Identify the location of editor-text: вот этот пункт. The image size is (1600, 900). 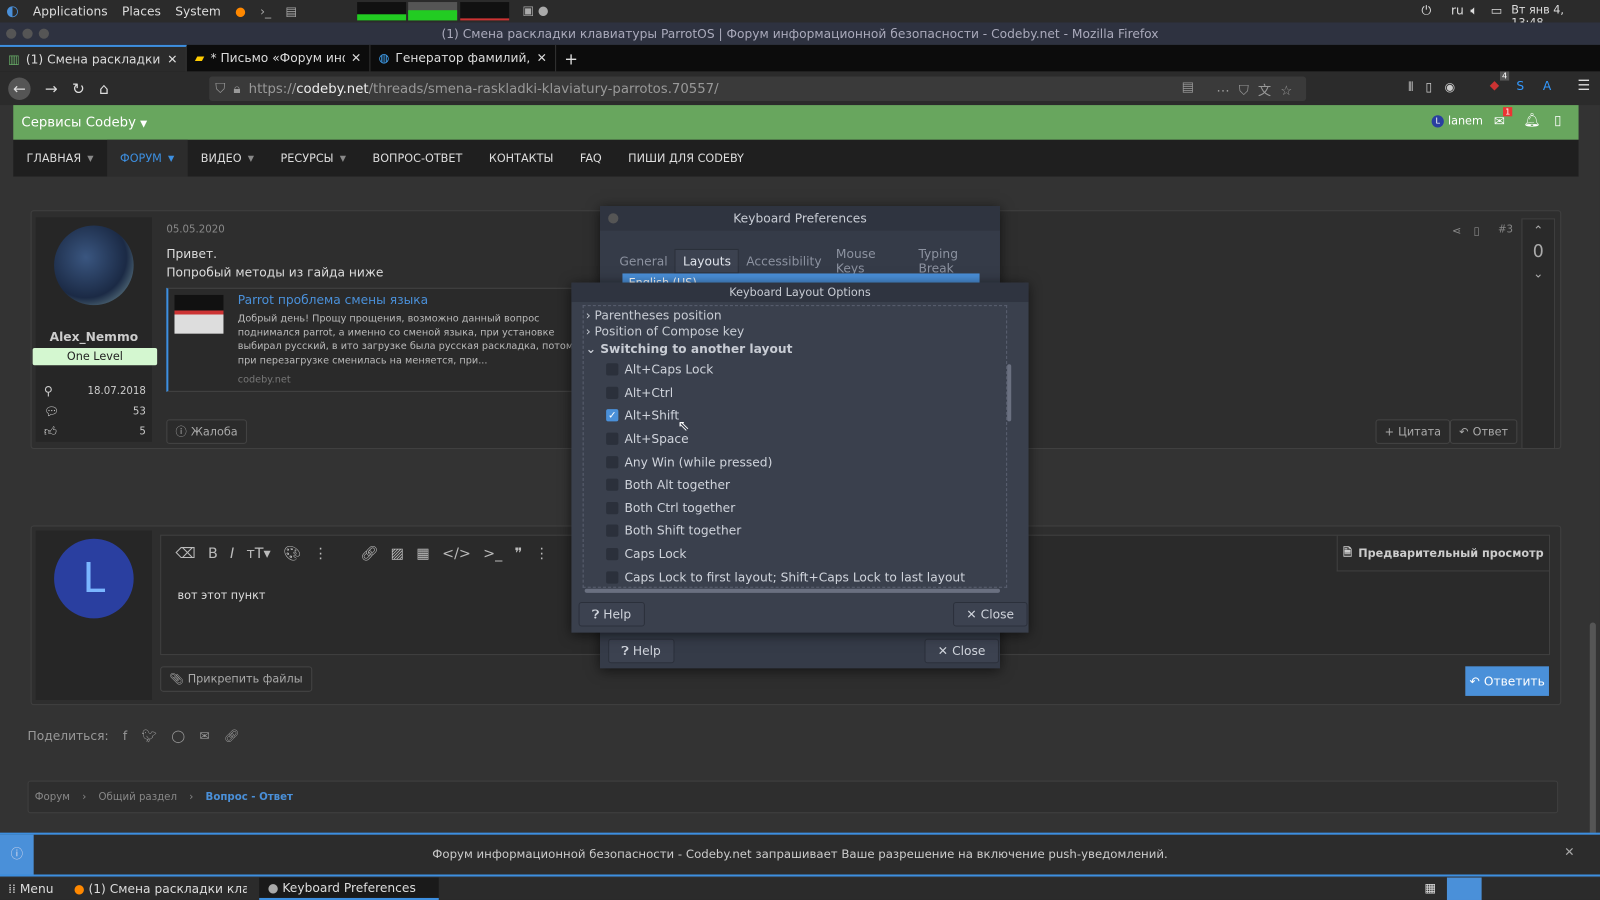
(222, 595).